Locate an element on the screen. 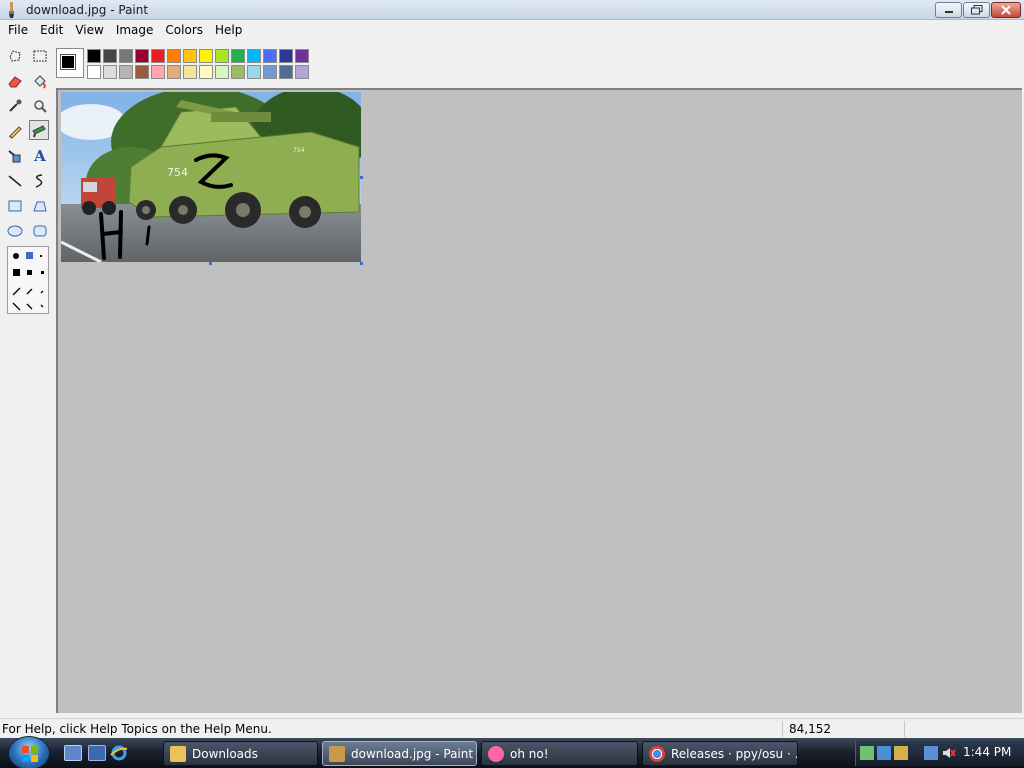  pencil-icon is located at coordinates (15, 132).